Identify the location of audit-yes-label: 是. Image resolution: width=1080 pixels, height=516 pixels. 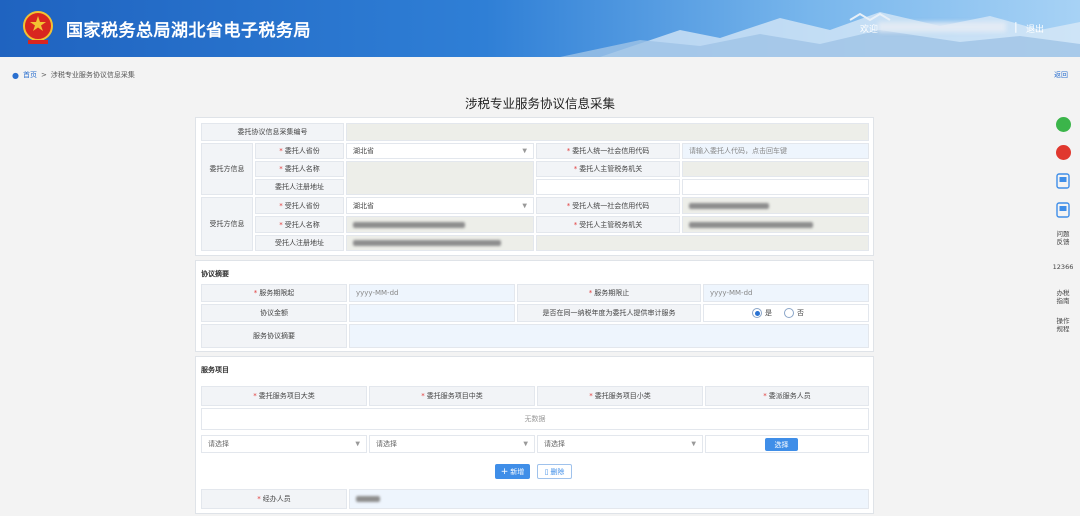
(768, 313).